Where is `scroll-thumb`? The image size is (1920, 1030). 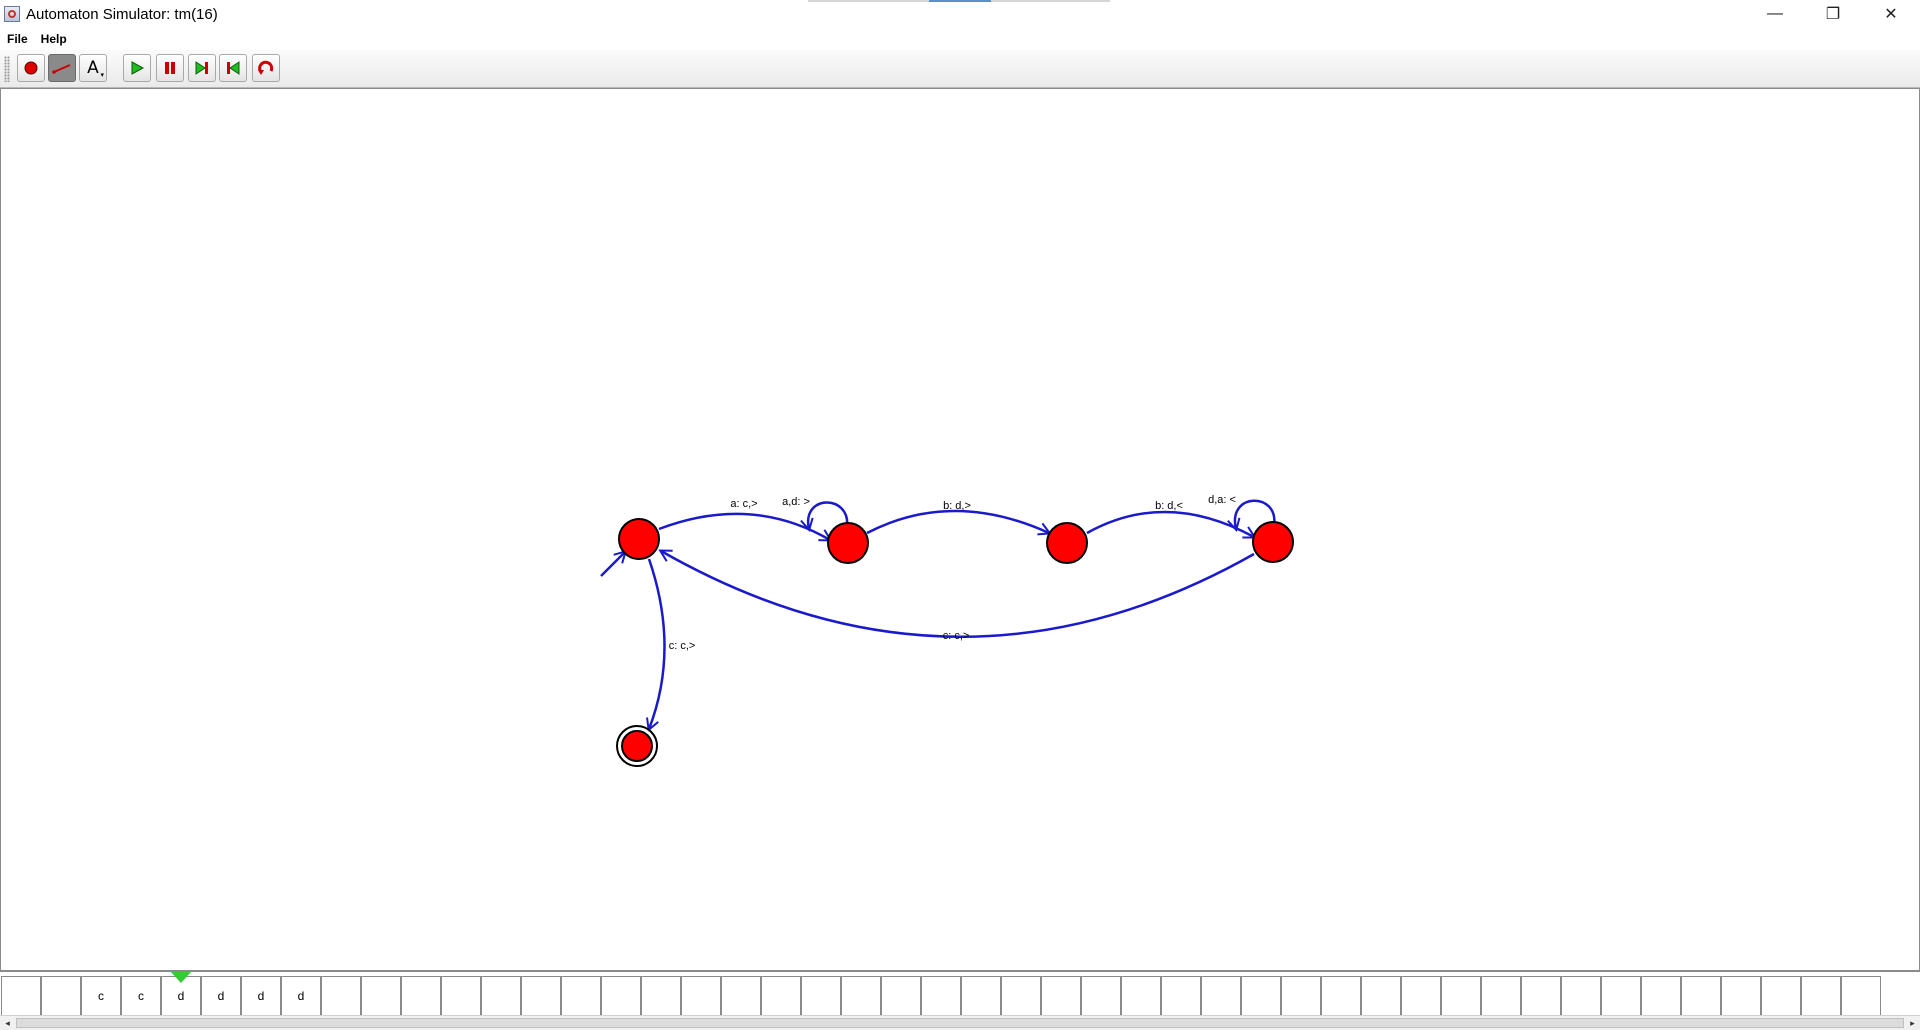 scroll-thumb is located at coordinates (960, 1023).